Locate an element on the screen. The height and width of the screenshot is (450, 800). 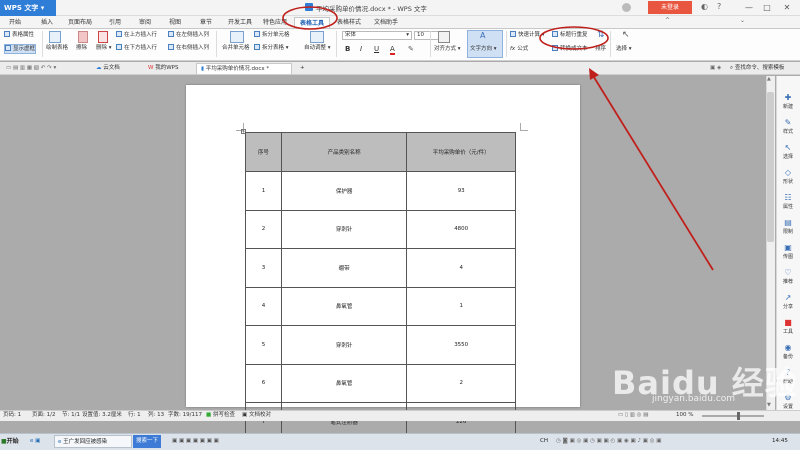
status-pages: 页面: 1/2 is located at coordinates (44, 415).